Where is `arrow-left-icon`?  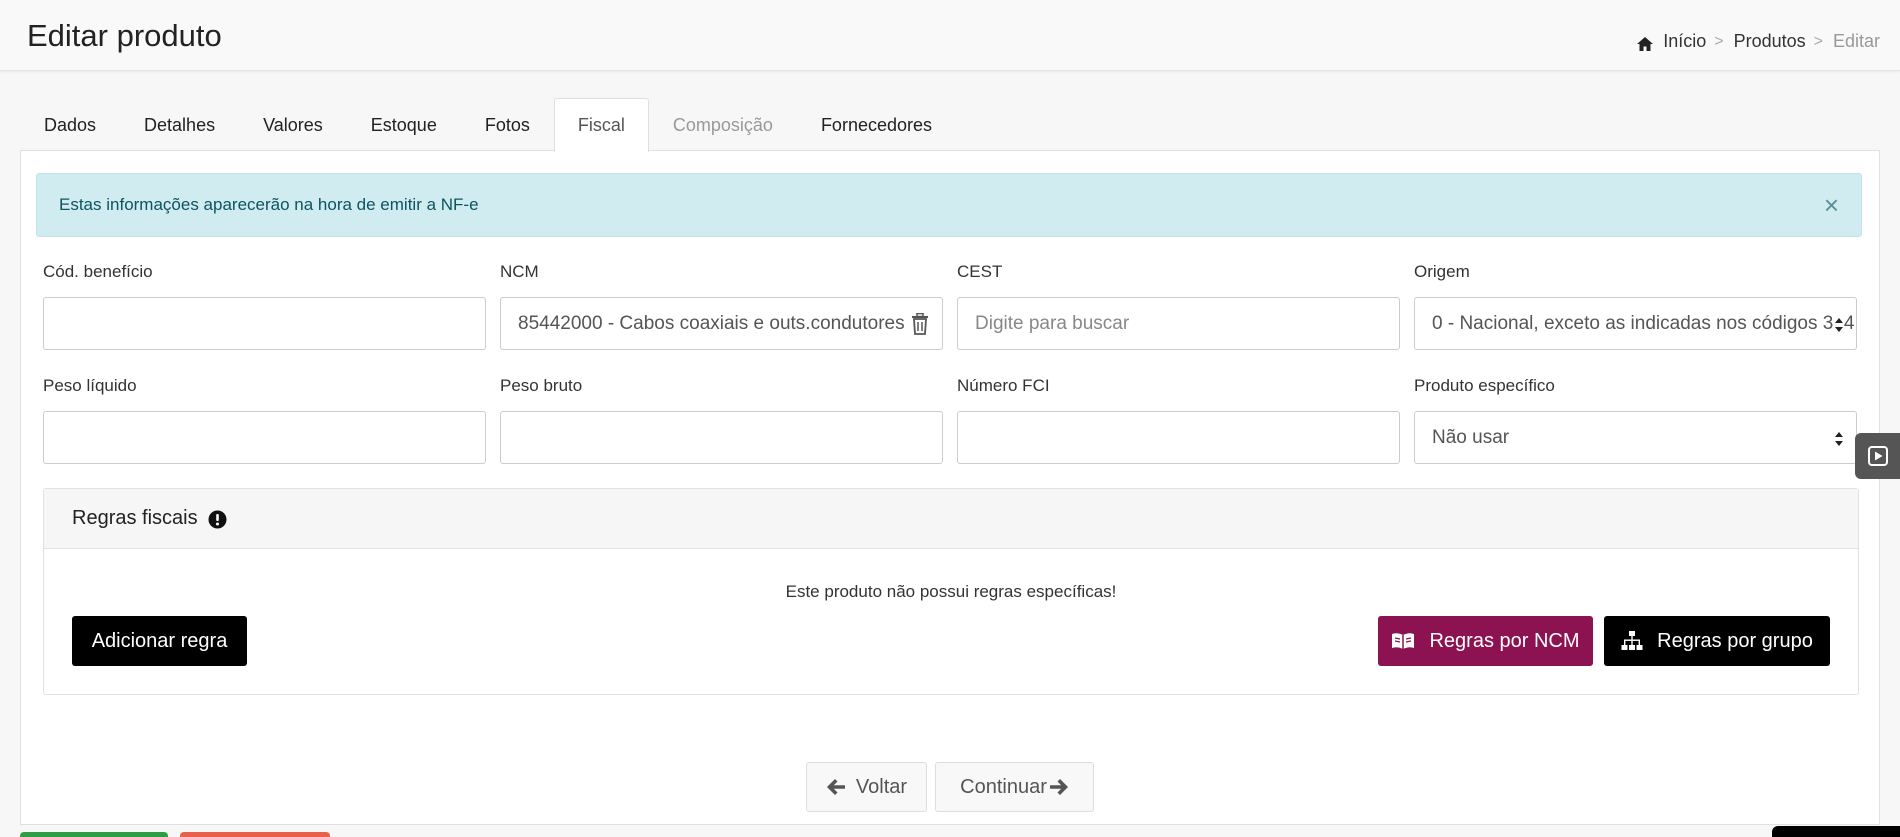
arrow-left-icon is located at coordinates (835, 787).